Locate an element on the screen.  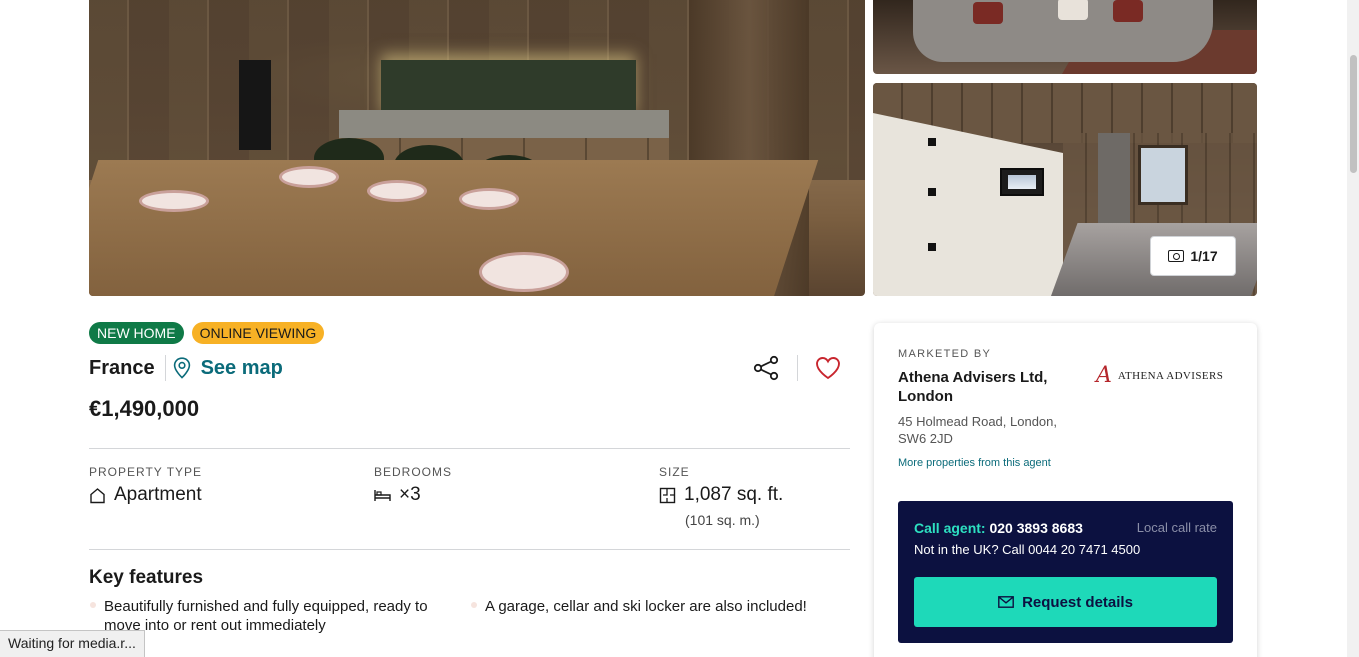
call-rate-note: Local call rate is located at coordinates (1176, 527).